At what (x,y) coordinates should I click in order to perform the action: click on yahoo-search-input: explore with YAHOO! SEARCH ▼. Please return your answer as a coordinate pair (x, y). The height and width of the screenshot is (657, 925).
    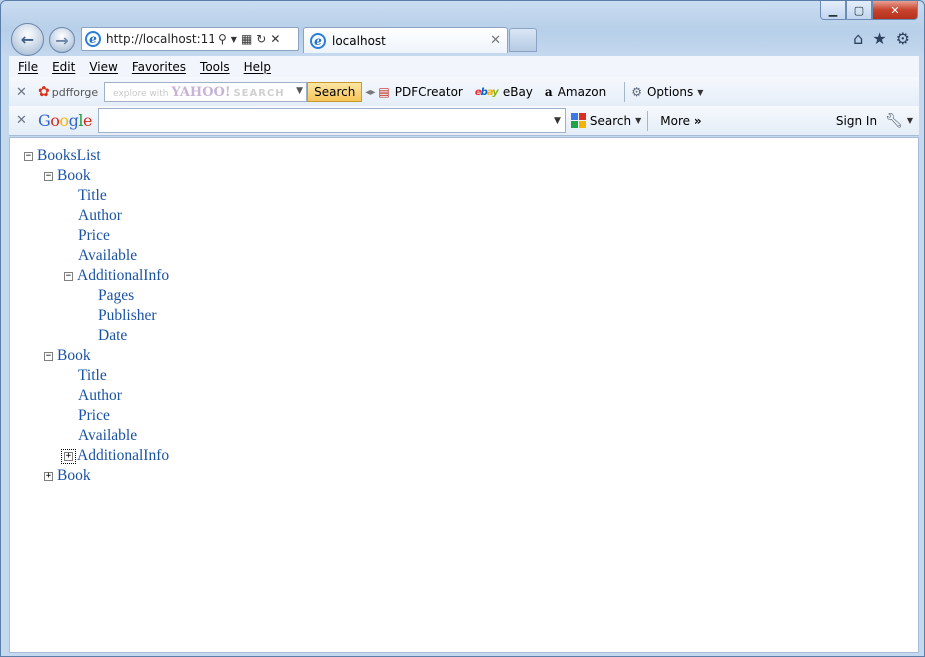
    Looking at the image, I should click on (206, 92).